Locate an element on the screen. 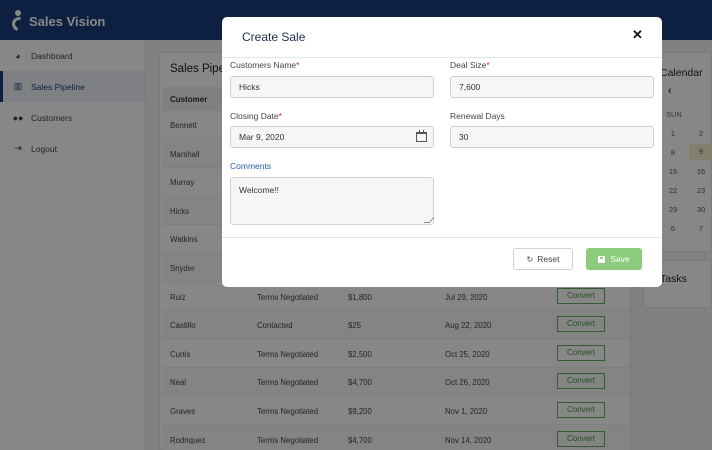 This screenshot has width=712, height=450. comments-label: Comments is located at coordinates (251, 166).